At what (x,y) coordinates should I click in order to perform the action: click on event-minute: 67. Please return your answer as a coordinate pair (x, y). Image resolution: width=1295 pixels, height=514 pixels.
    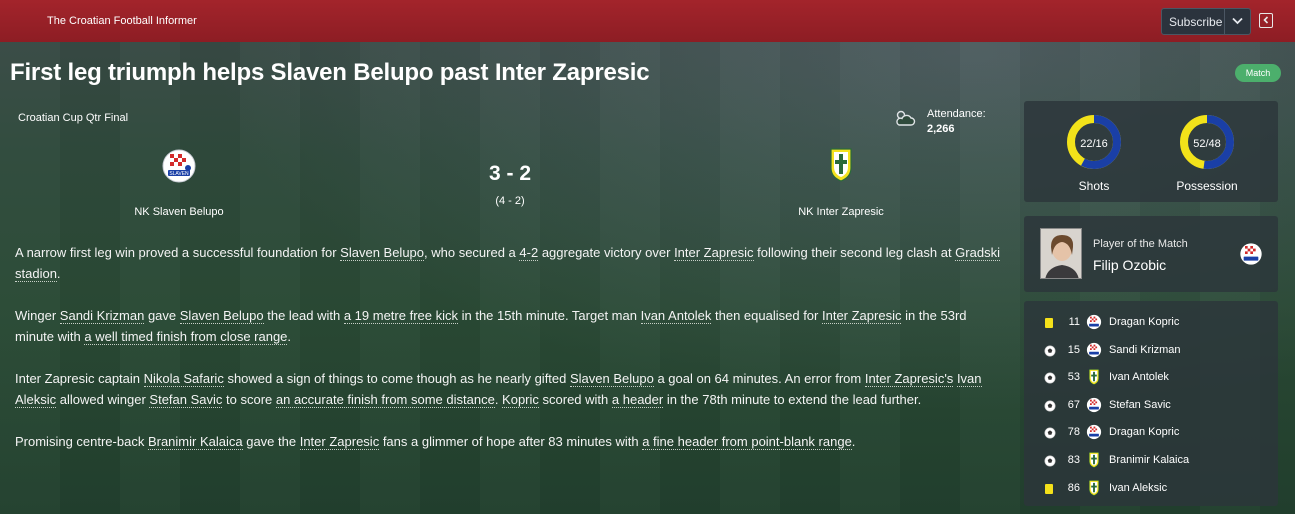
    Looking at the image, I should click on (1073, 404).